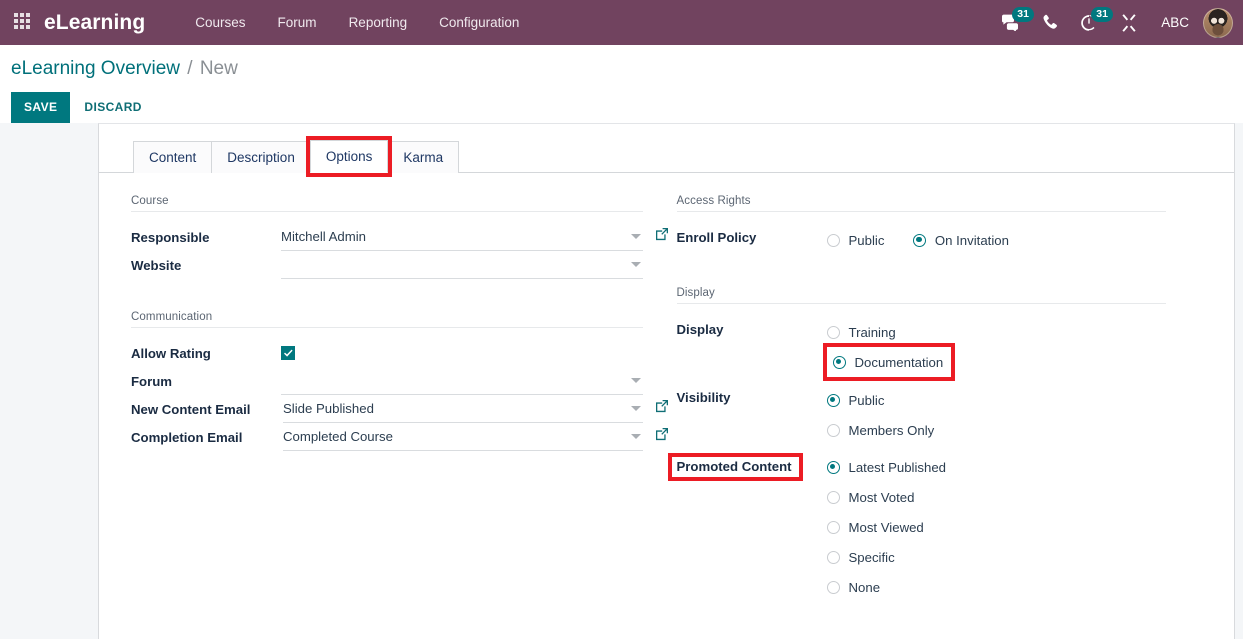  I want to click on discard-button: DISCARD, so click(112, 107).